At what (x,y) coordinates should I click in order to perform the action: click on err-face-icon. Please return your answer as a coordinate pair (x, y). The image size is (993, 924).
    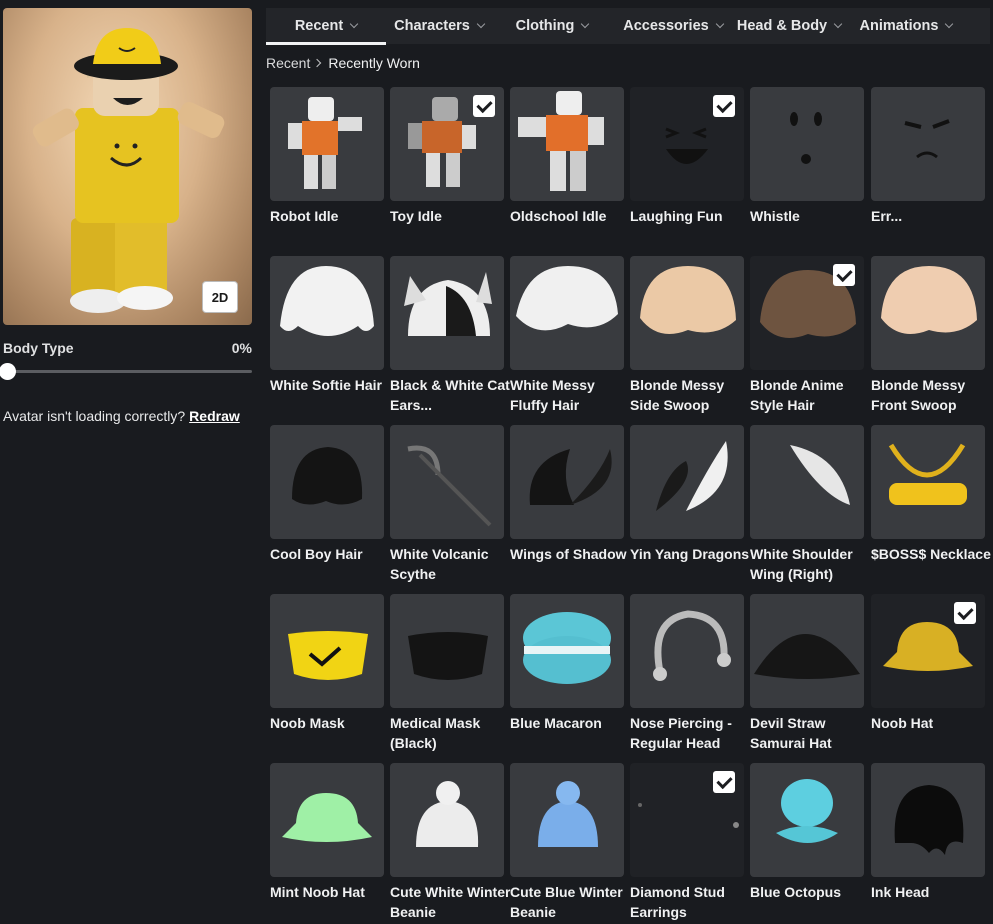
    Looking at the image, I should click on (927, 139).